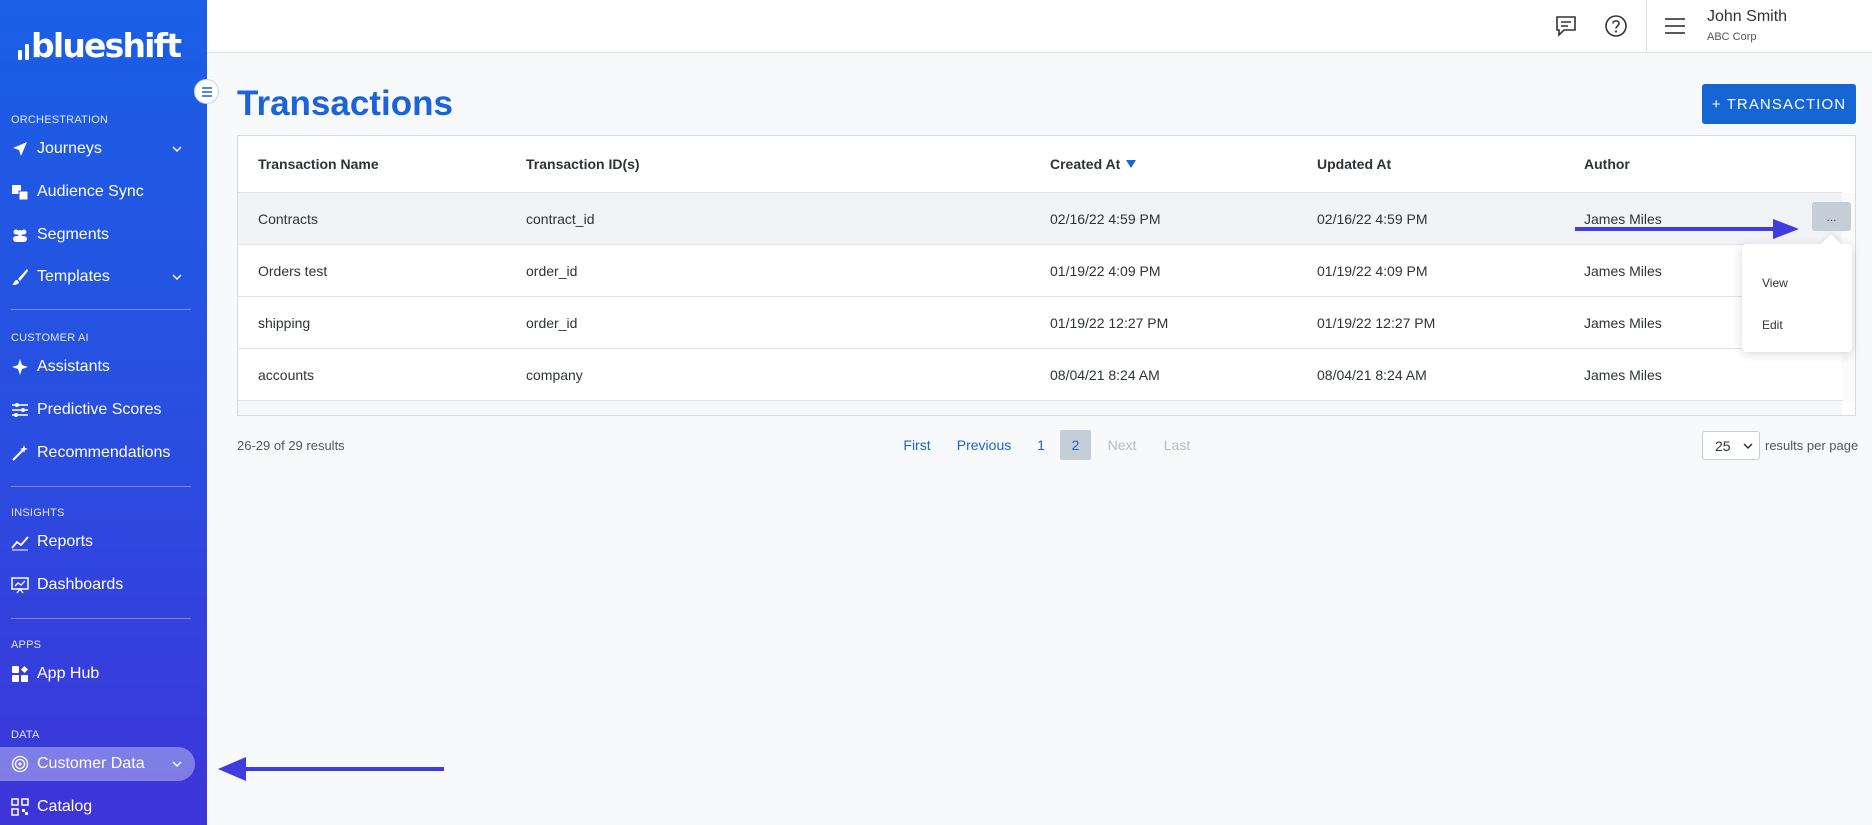  I want to click on page-title: Transactions, so click(345, 103).